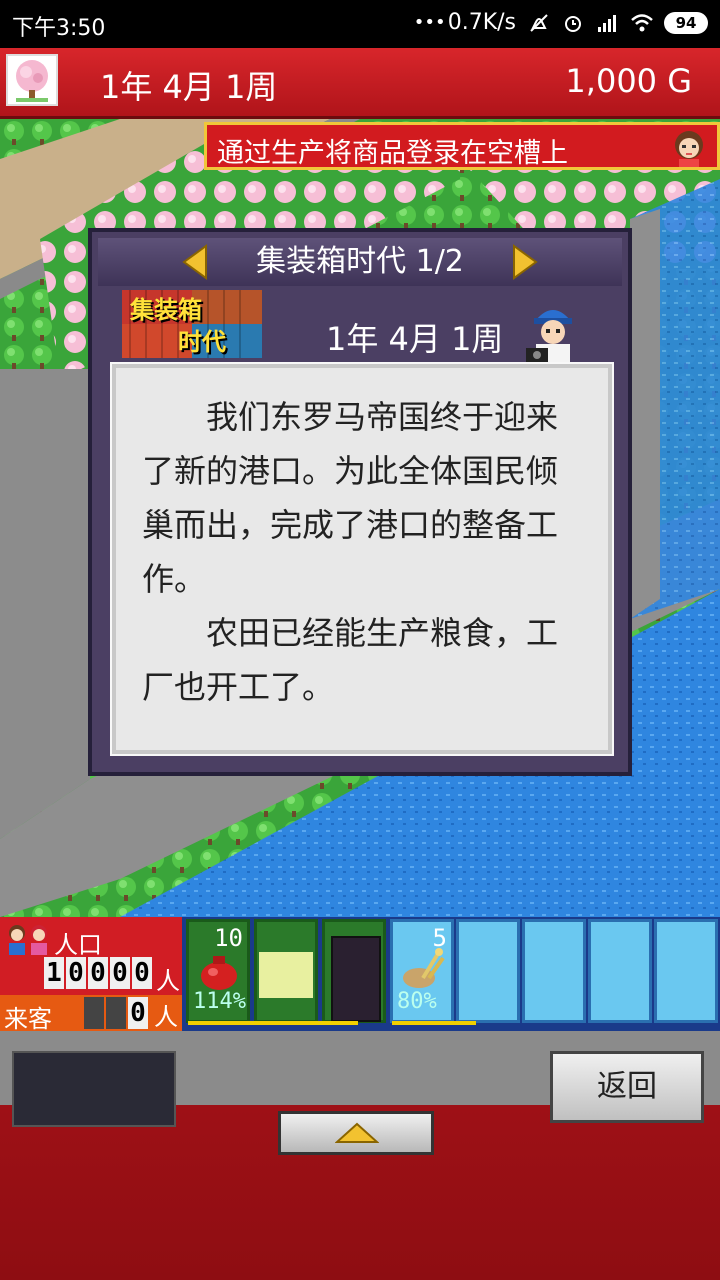 Image resolution: width=720 pixels, height=1280 pixels. Describe the element at coordinates (32, 80) in the screenshot. I see `cherry-blossom-icon` at that location.